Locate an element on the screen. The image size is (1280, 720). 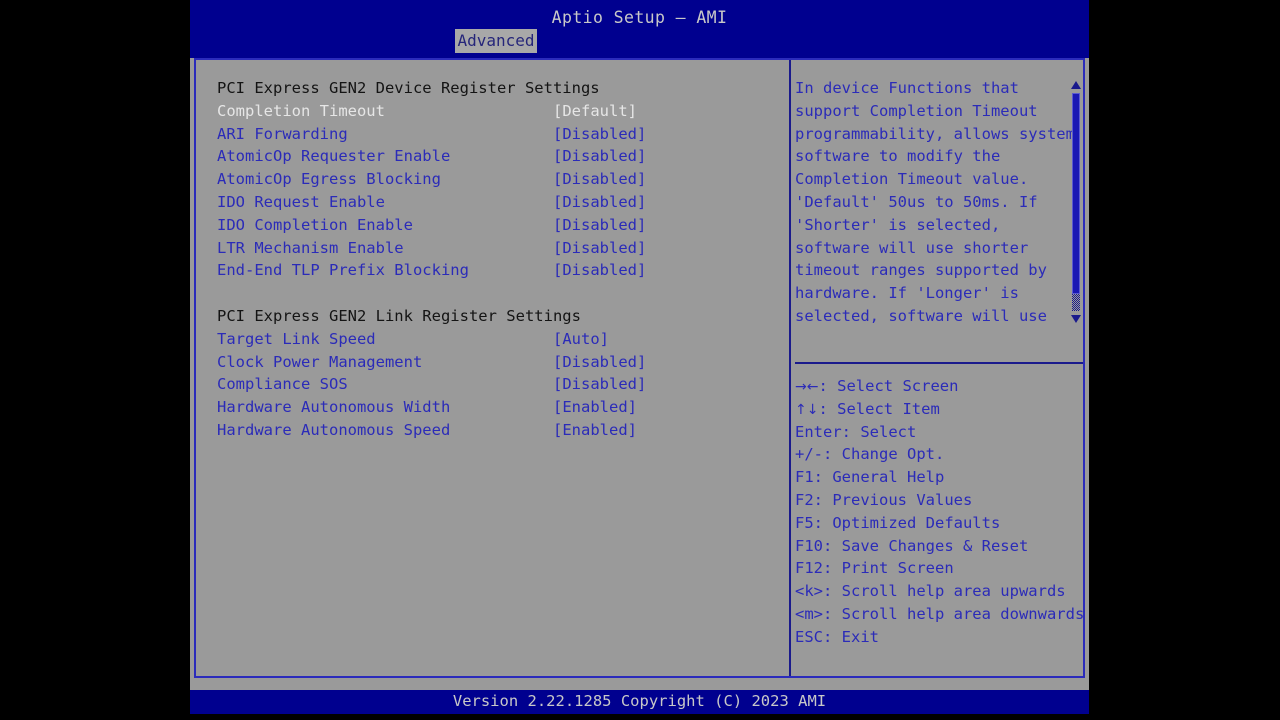
setting-row-atomicop-egress-blocking: AtomicOp Egress Blocking [Disabled] is located at coordinates (497, 179).